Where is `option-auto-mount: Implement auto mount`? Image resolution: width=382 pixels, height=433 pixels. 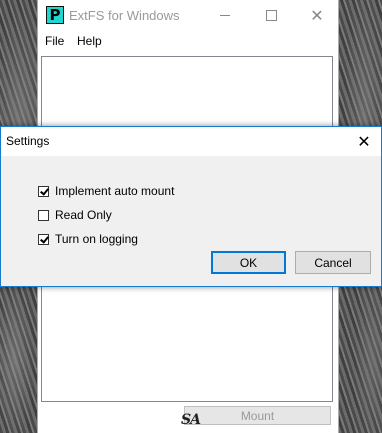 option-auto-mount: Implement auto mount is located at coordinates (106, 191).